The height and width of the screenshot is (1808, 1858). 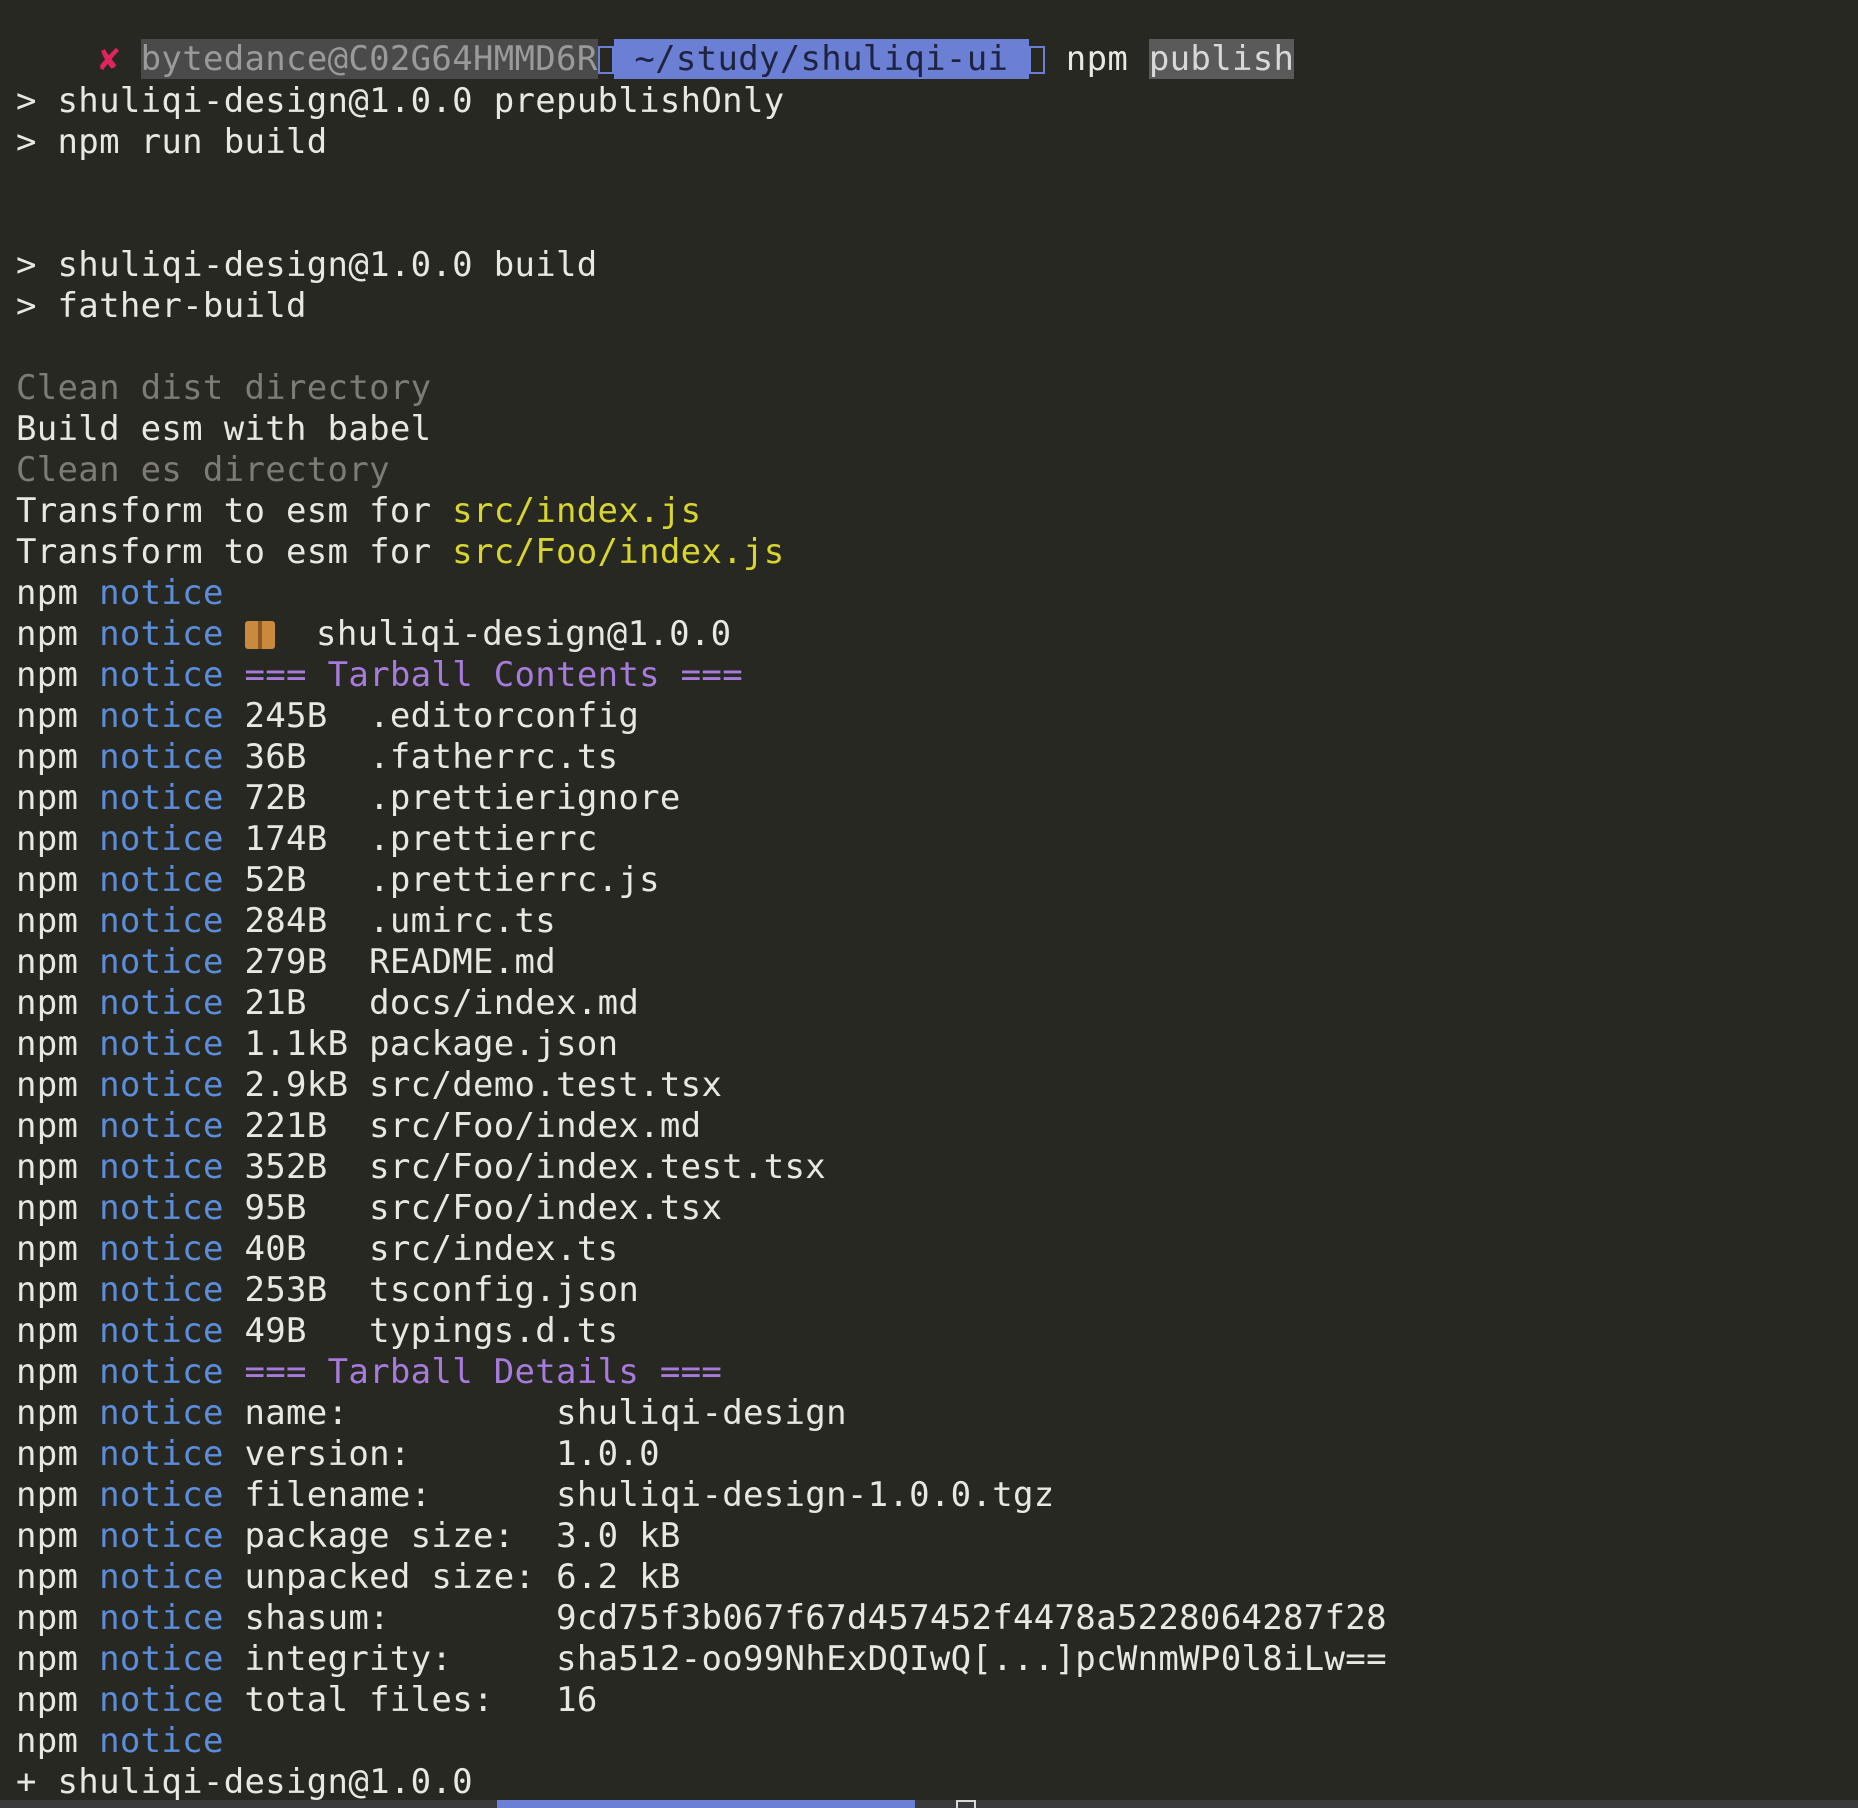 I want to click on file-size: 253B, so click(x=296, y=1290).